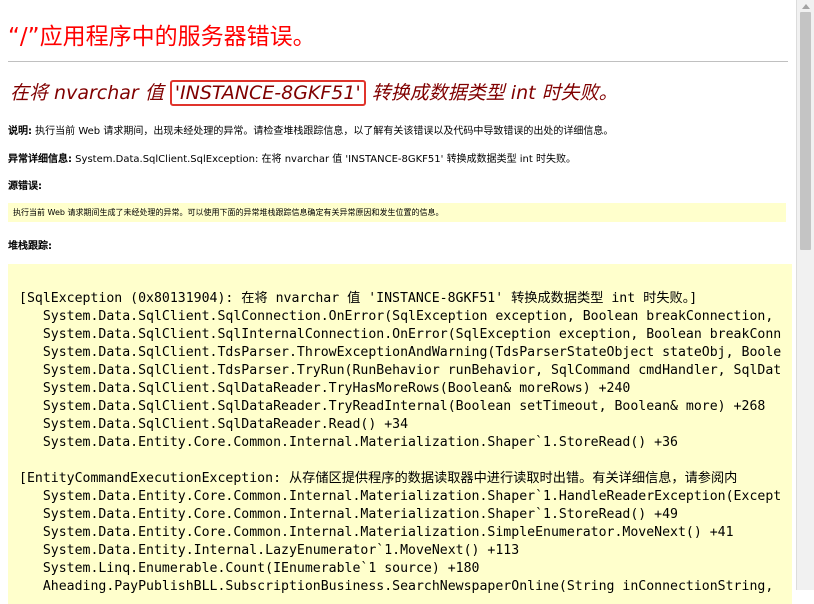 Image resolution: width=814 pixels, height=604 pixels. What do you see at coordinates (805, 131) in the screenshot?
I see `scrollbar-thumb` at bounding box center [805, 131].